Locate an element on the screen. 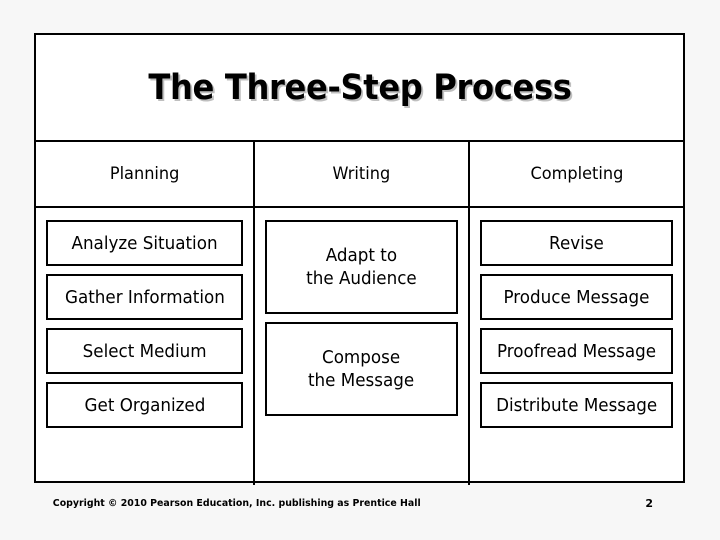  step-label: Select Medium is located at coordinates (144, 351).